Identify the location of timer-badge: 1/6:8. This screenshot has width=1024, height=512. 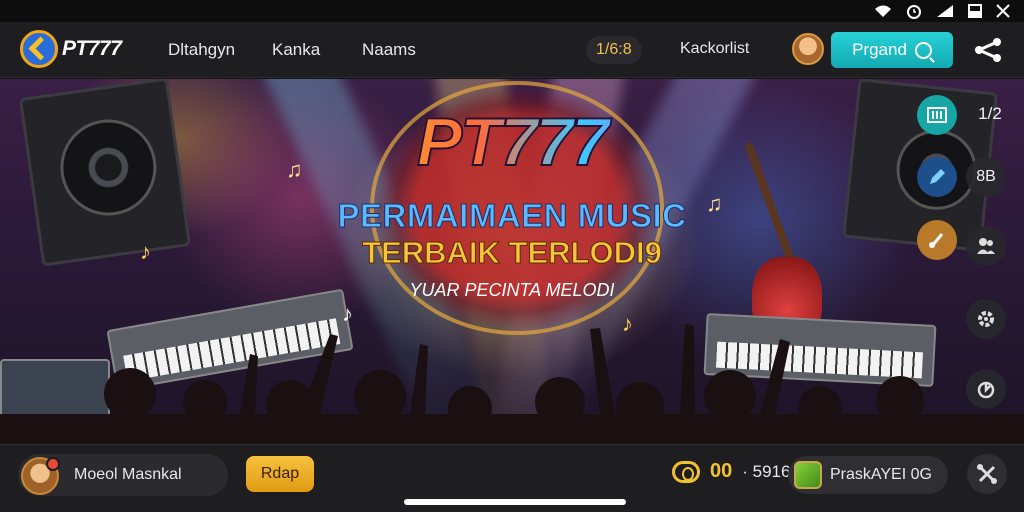
(614, 50).